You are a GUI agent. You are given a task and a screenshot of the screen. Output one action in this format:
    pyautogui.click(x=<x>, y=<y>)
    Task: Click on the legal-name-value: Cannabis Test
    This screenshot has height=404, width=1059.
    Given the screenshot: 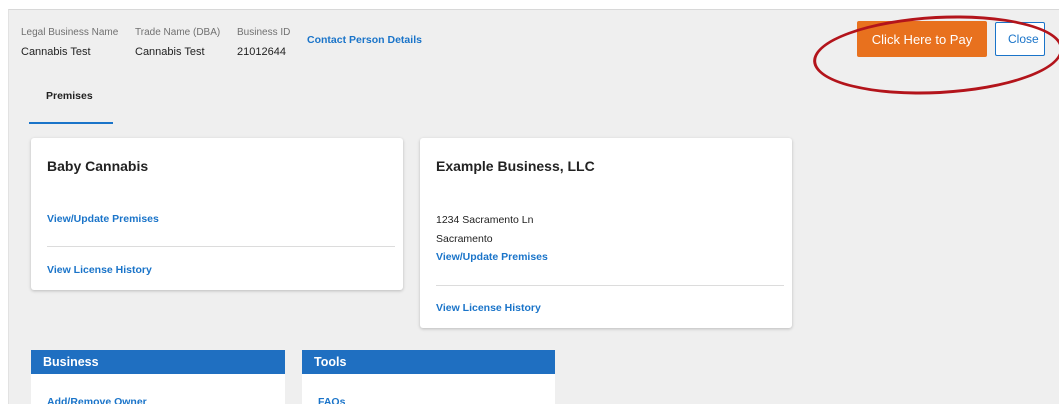 What is the action you would take?
    pyautogui.click(x=56, y=52)
    